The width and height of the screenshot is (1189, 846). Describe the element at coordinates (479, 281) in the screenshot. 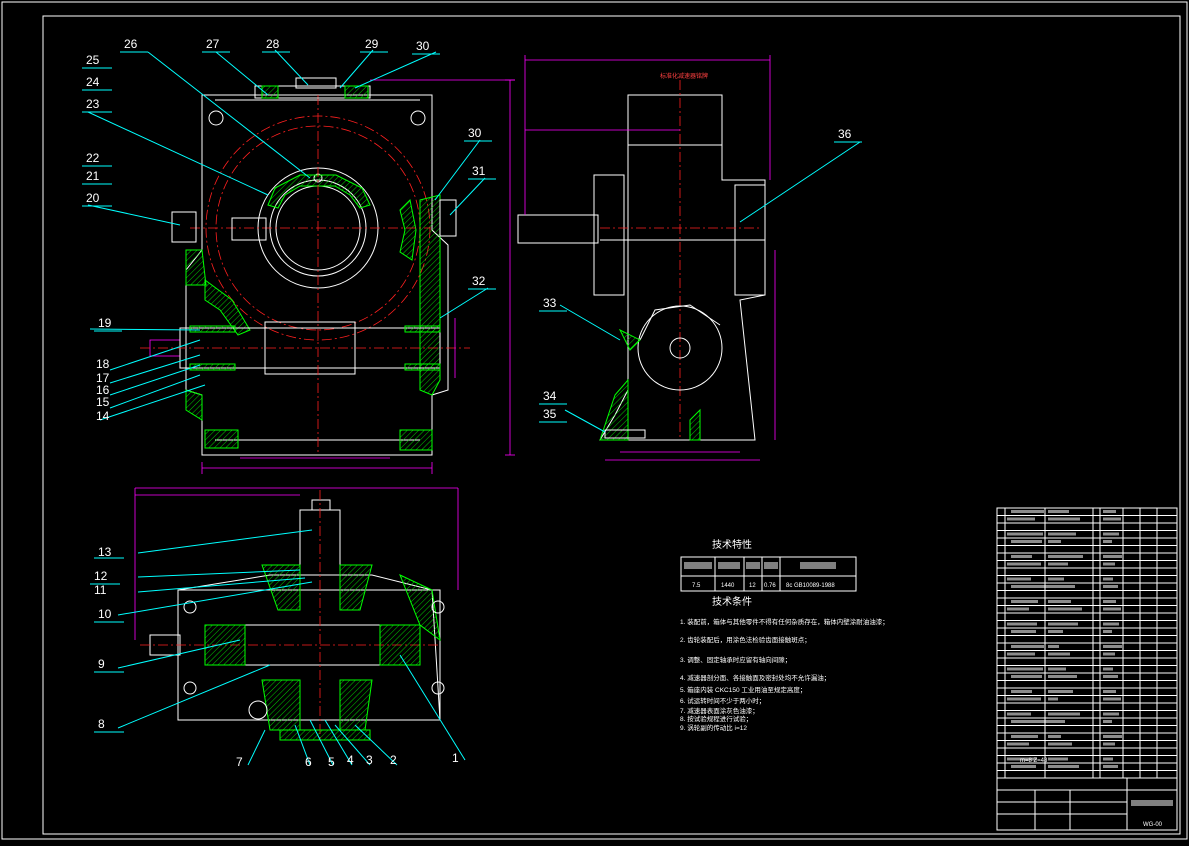

I see `part-number-32: 32` at that location.